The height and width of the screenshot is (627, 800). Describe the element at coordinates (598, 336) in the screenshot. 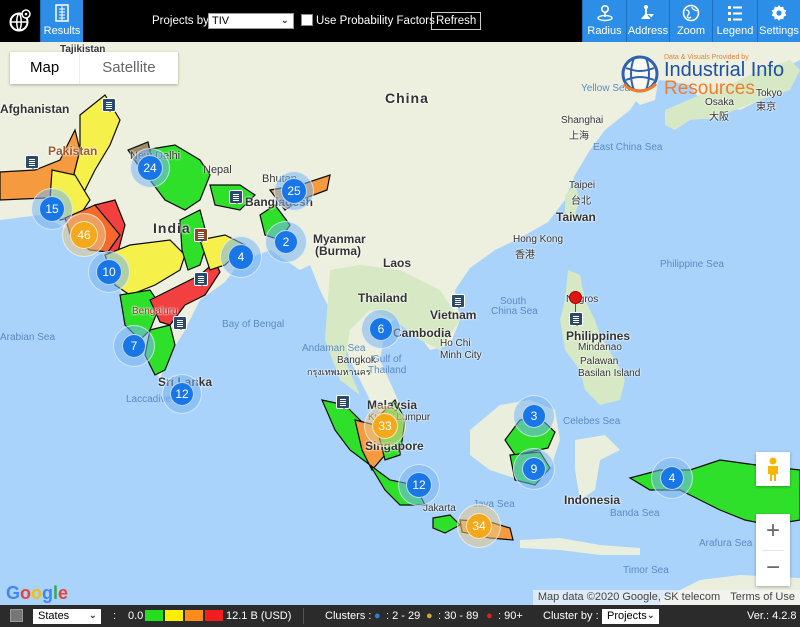

I see `label-philippines: Philippines` at that location.